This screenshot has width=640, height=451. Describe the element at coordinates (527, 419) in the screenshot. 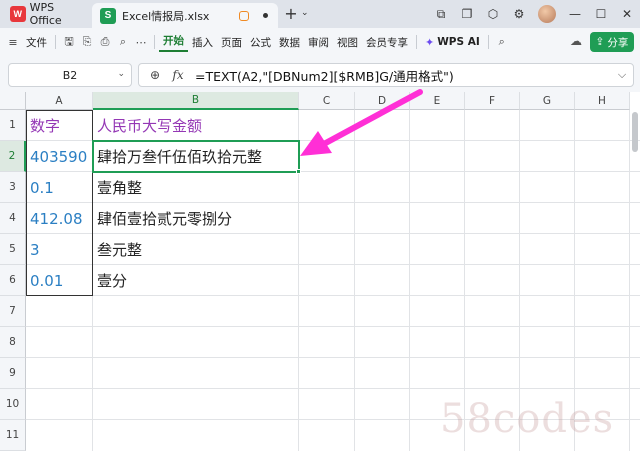

I see `watermark: 58codes` at that location.